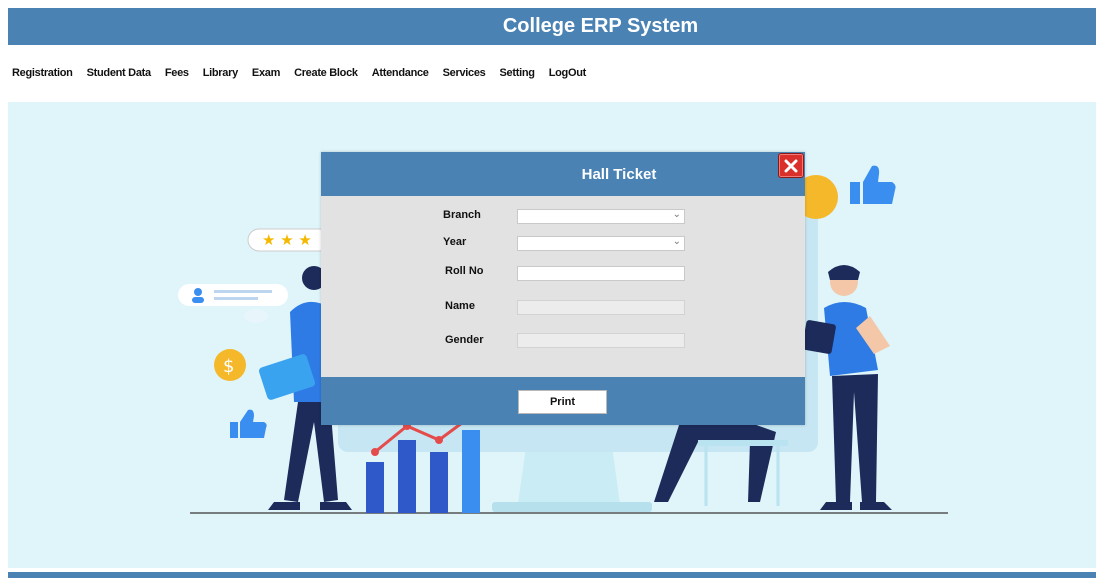  Describe the element at coordinates (287, 240) in the screenshot. I see `rating-stars: ★ ★ ★` at that location.